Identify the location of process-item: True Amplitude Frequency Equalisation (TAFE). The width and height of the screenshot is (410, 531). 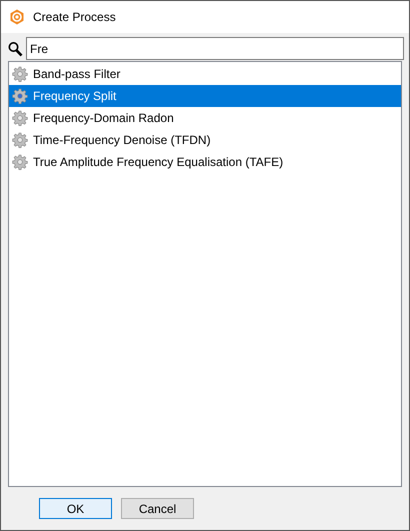
(205, 162).